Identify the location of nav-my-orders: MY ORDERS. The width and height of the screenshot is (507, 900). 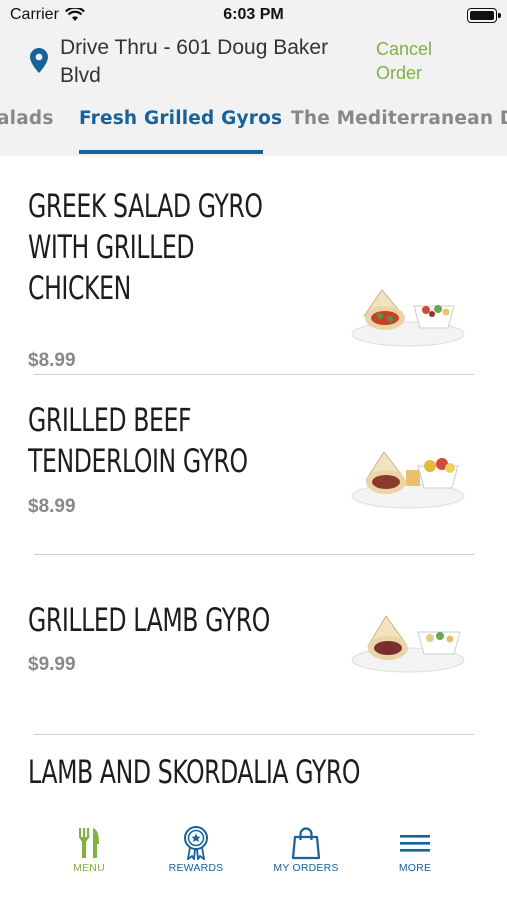
(306, 850).